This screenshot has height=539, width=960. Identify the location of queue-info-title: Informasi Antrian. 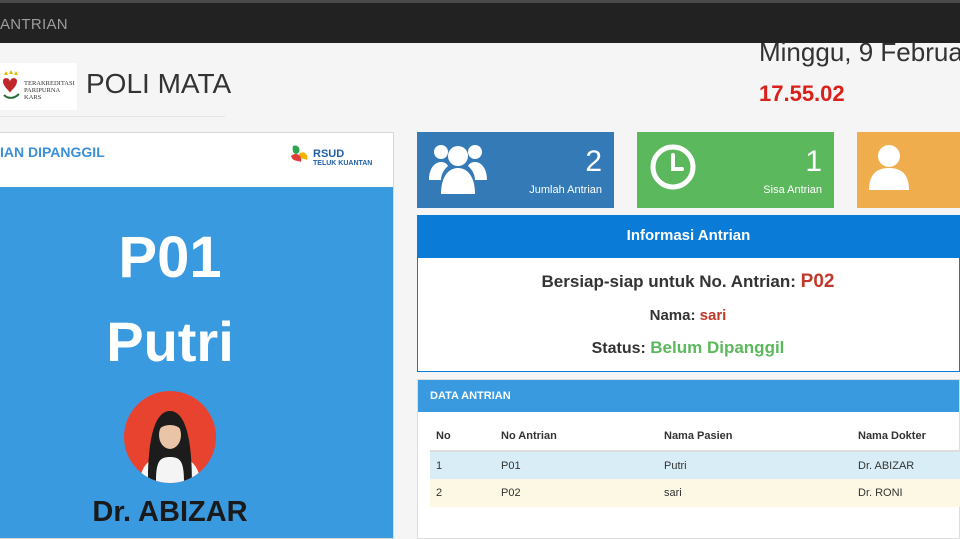
(688, 237).